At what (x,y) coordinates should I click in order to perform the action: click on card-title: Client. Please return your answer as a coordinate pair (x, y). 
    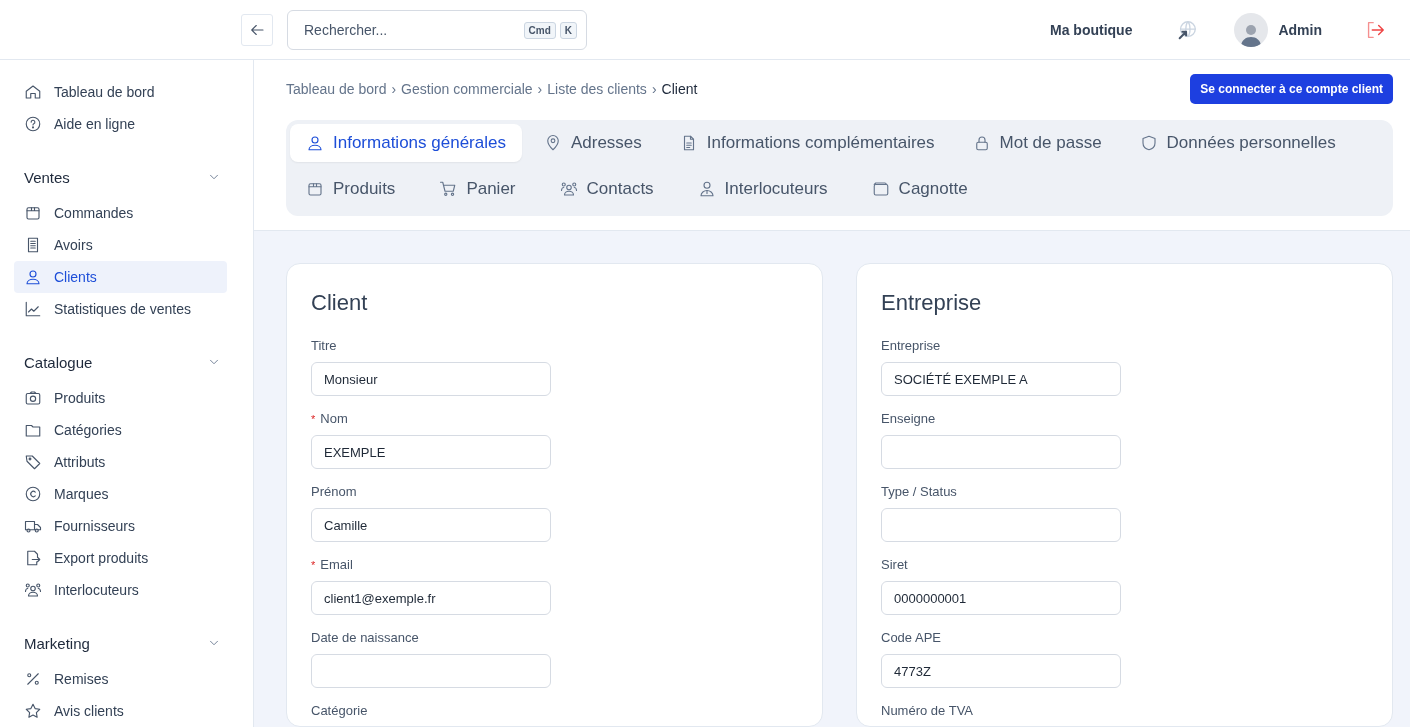
    Looking at the image, I should click on (339, 303).